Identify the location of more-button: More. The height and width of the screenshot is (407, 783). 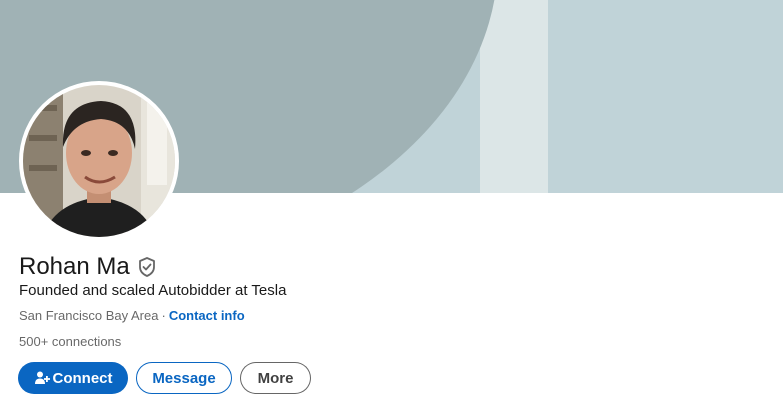
(275, 378).